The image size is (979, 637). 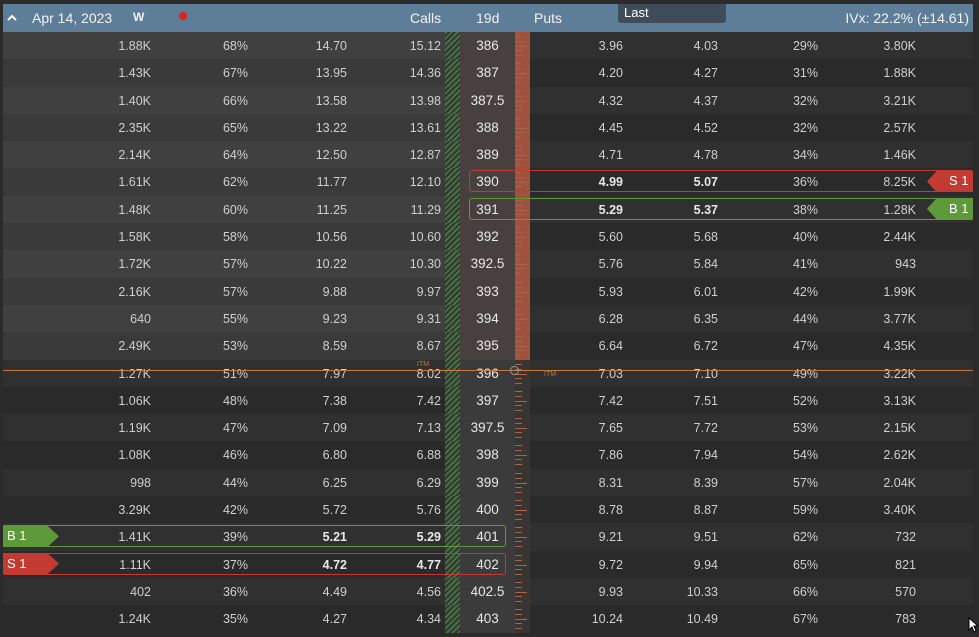 I want to click on table-row: 1.48K 60% 11.25 11.29 391 5.29 5.37 38% 1.28K B 1, so click(x=488, y=209).